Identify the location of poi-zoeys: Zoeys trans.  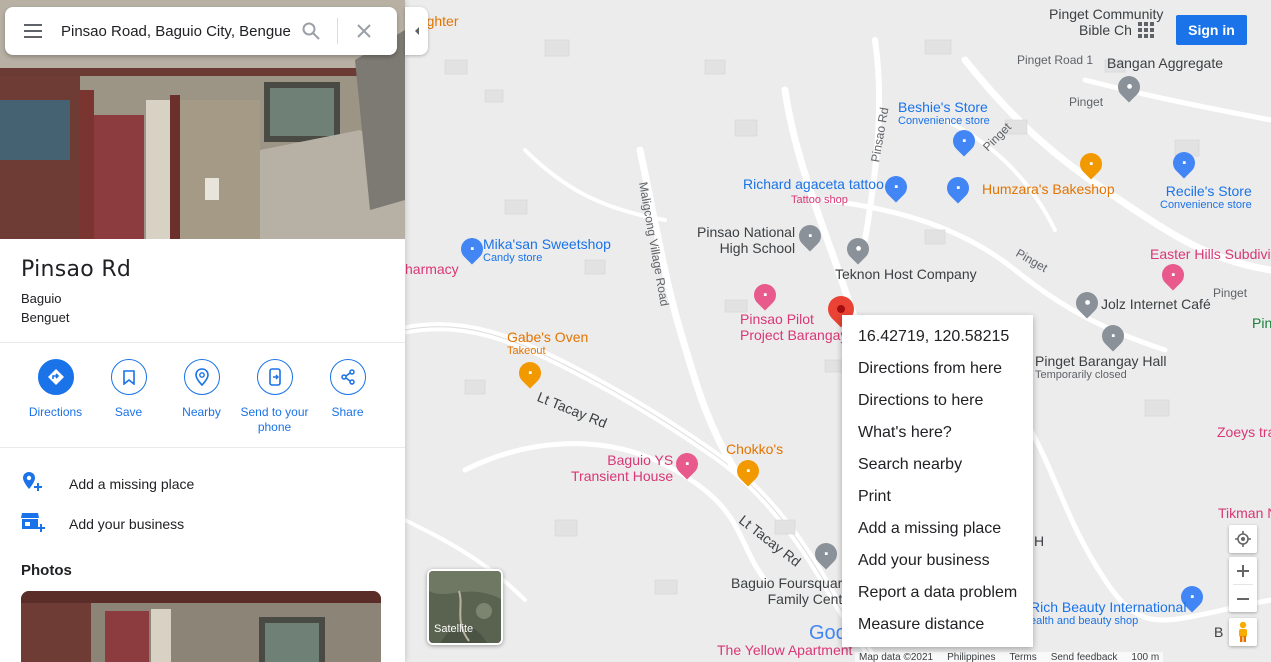
(1244, 432).